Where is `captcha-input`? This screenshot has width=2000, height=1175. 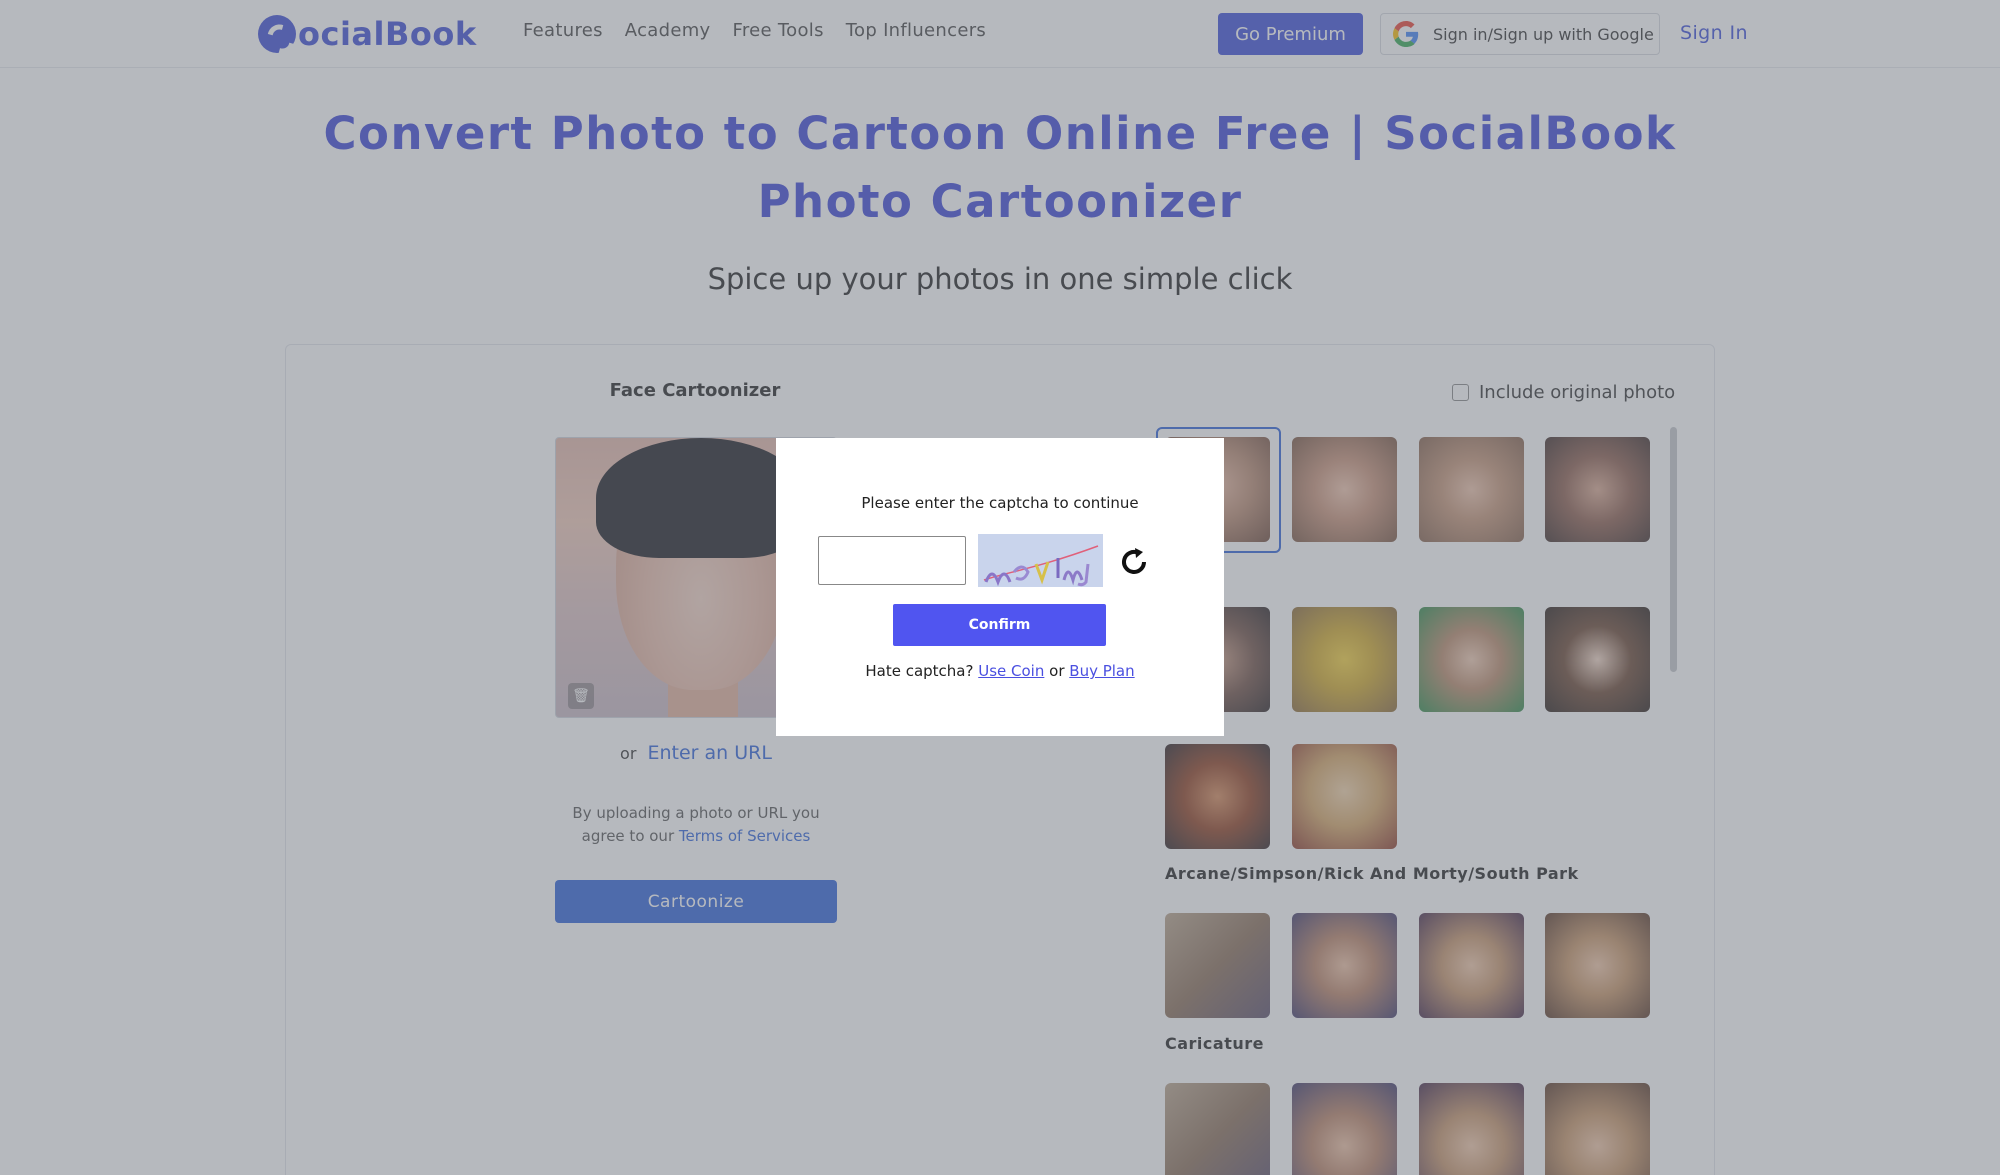 captcha-input is located at coordinates (892, 560).